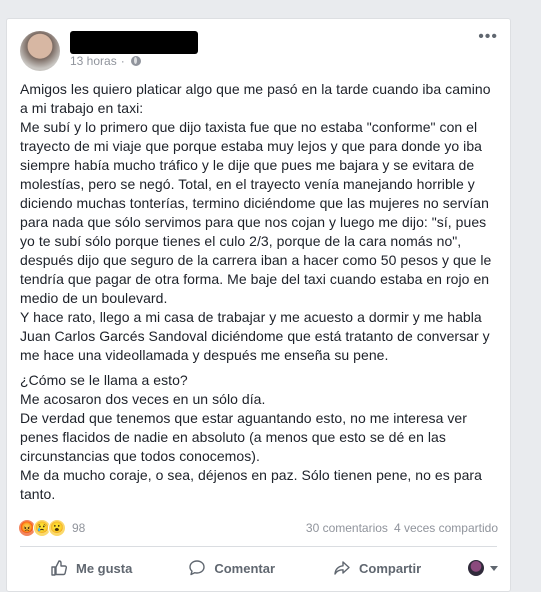 This screenshot has height=592, width=541. I want to click on author-name-redacted, so click(134, 42).